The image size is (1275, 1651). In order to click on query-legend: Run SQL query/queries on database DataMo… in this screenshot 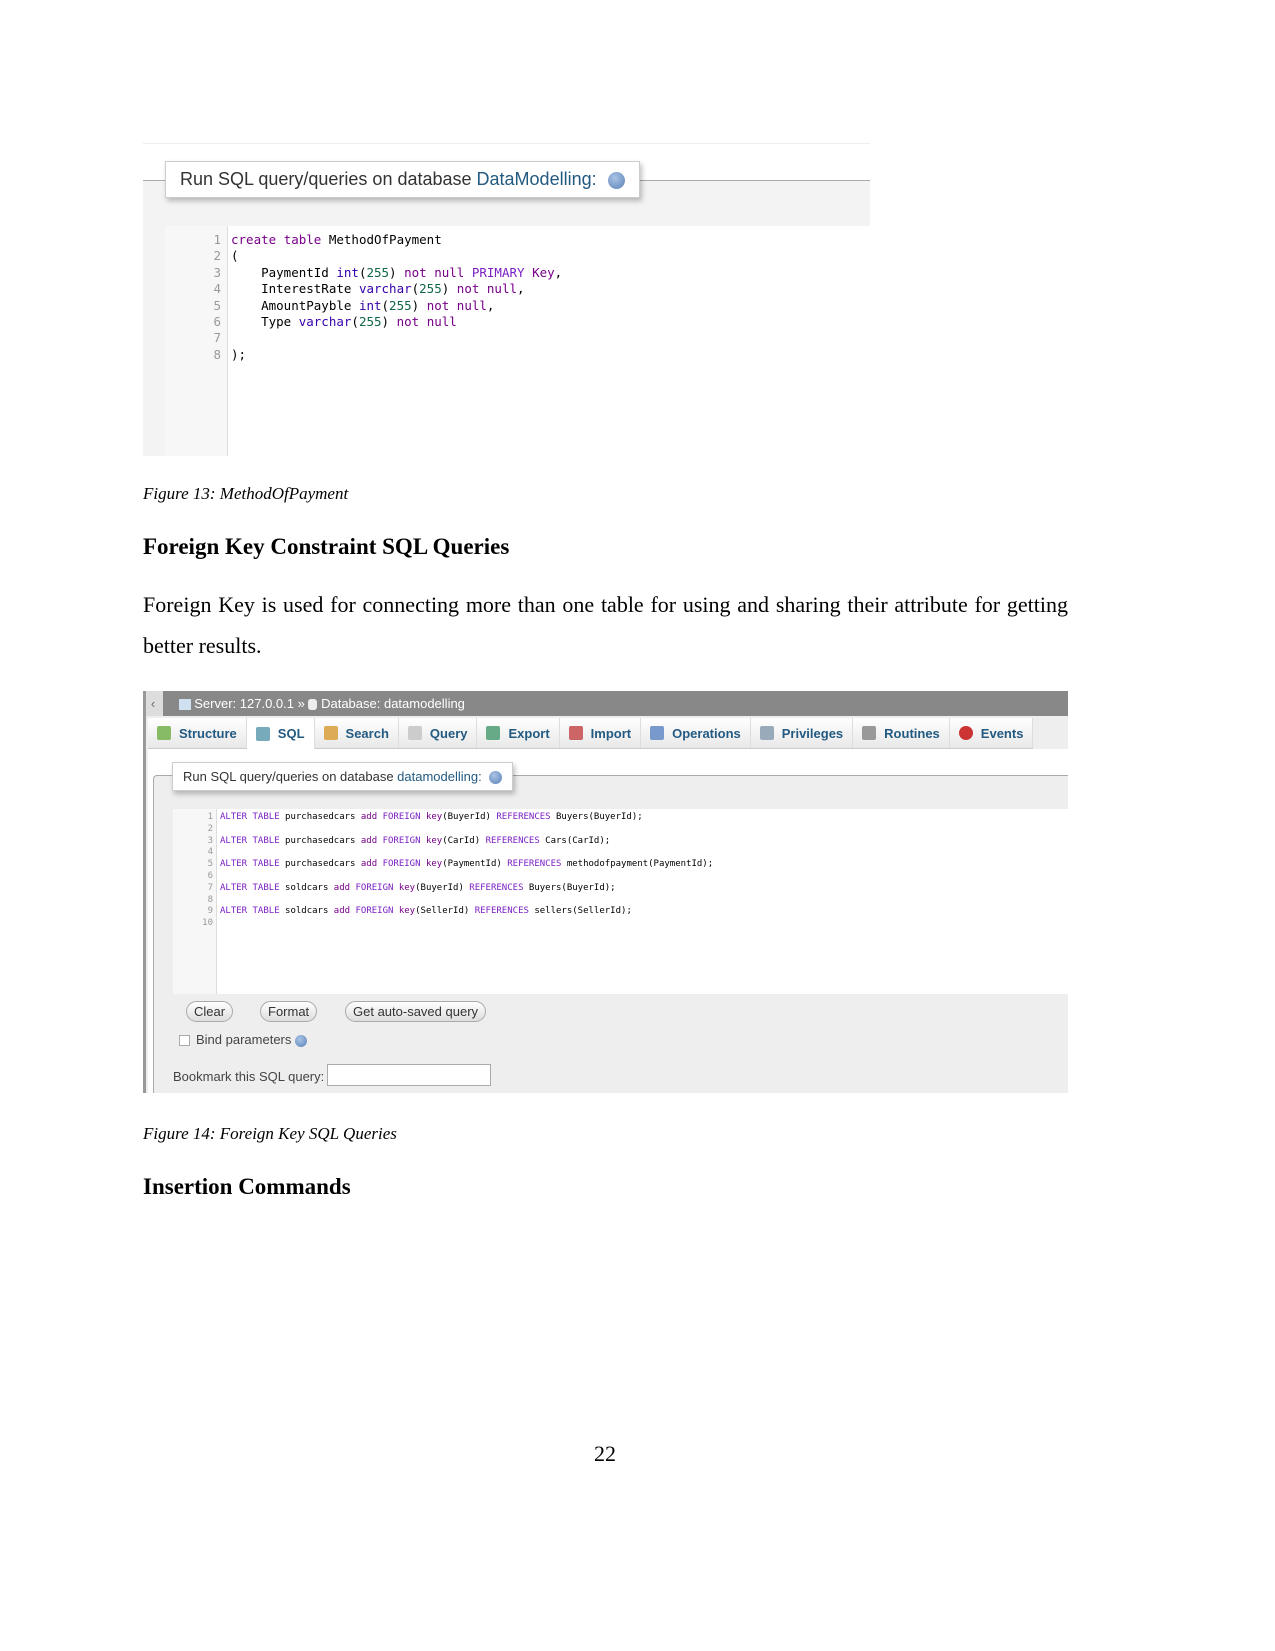, I will do `click(402, 179)`.